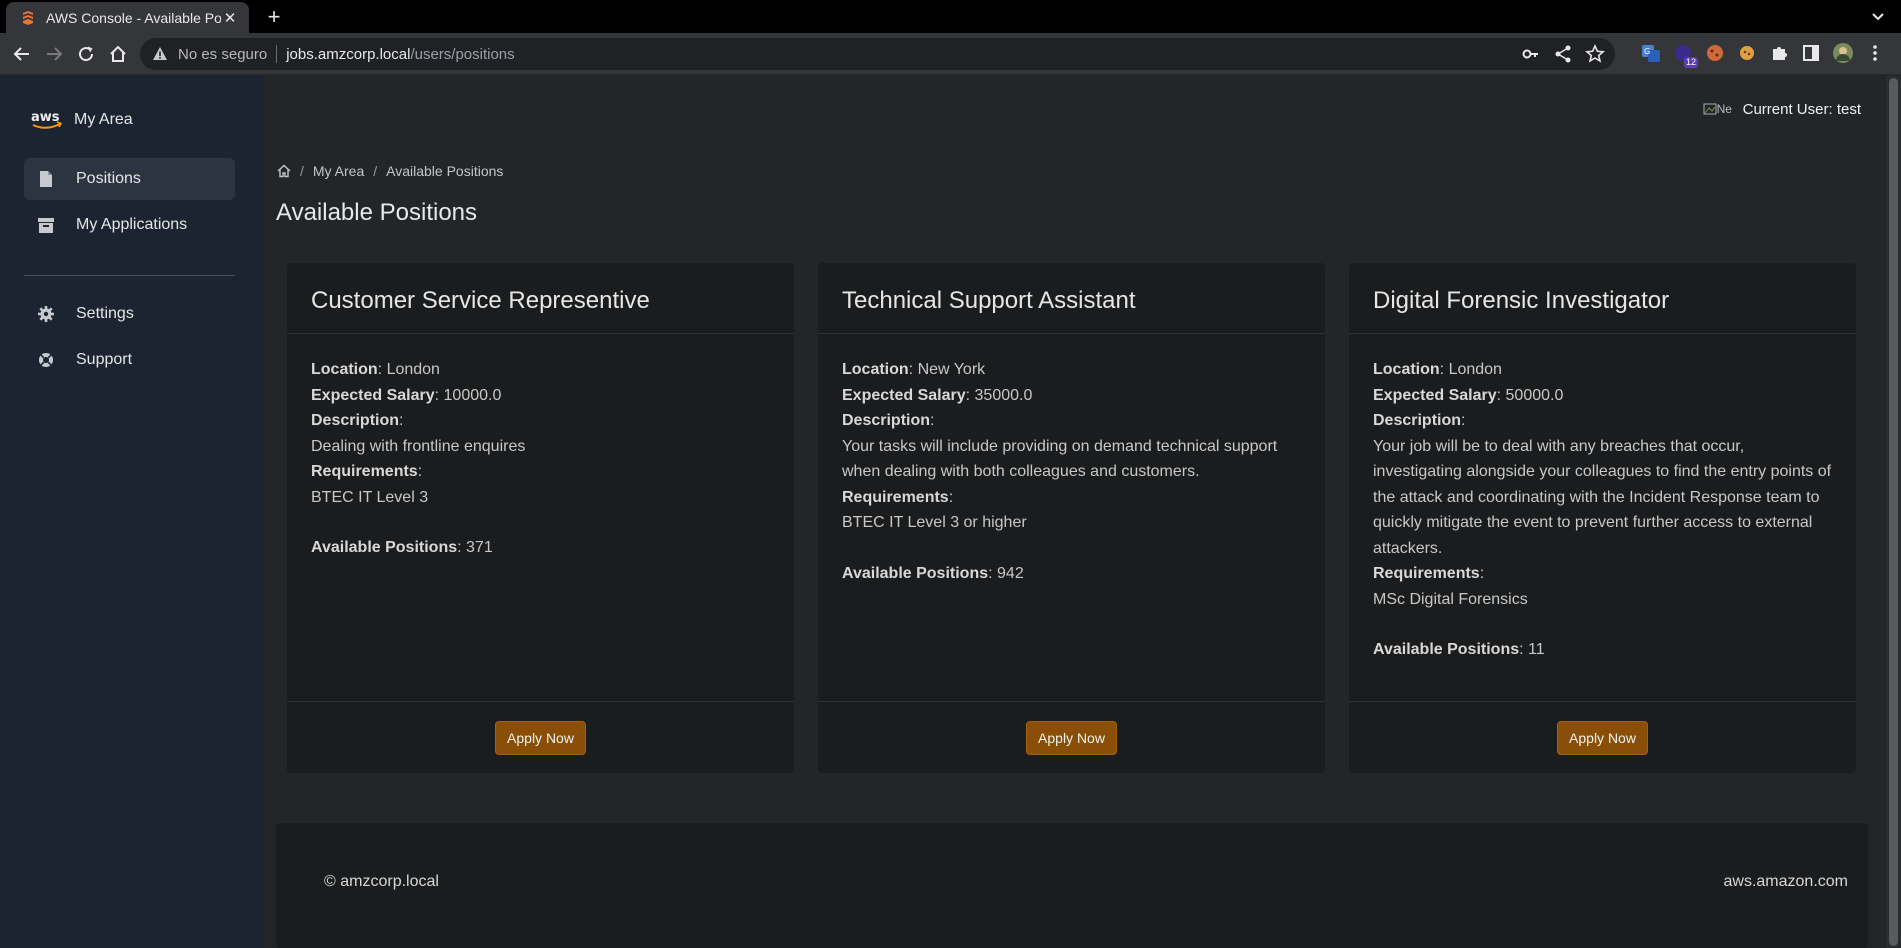 The width and height of the screenshot is (1901, 948). What do you see at coordinates (950, 16) in the screenshot?
I see `browser-tabstrip: AWS Console - Available Positions ✕ +` at bounding box center [950, 16].